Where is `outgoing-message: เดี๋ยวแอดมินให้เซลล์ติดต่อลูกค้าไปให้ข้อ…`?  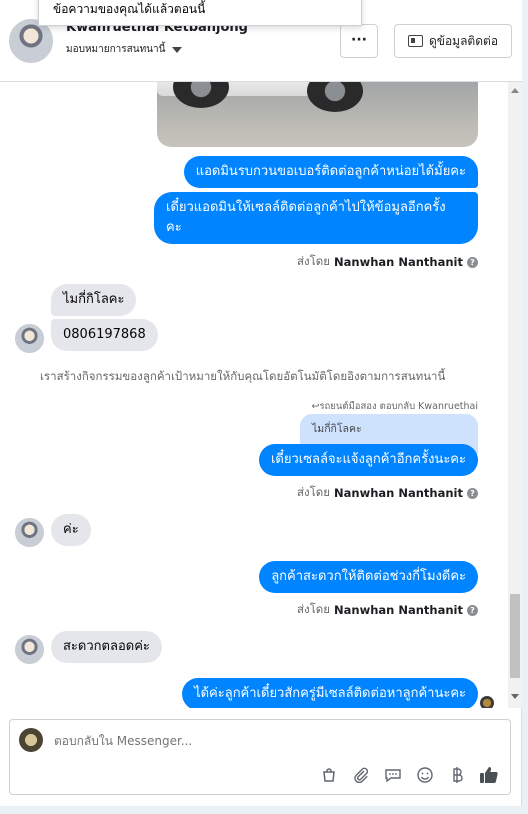
outgoing-message: เดี๋ยวแอดมินให้เซลล์ติดต่อลูกค้าไปให้ข้อ… is located at coordinates (316, 218).